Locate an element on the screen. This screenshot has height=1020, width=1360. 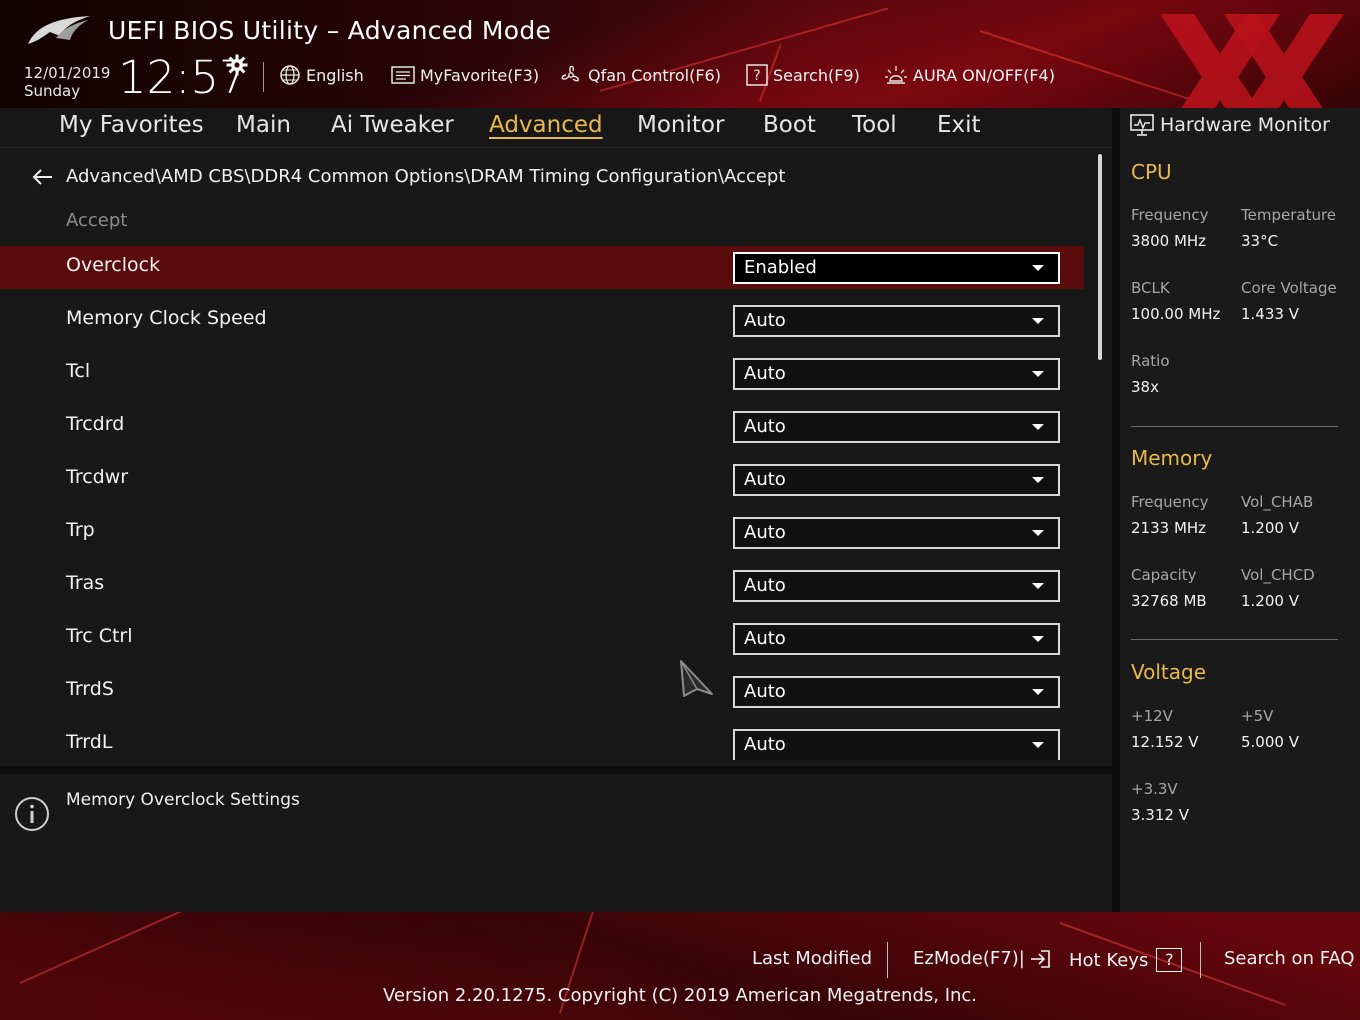
tab-tool: Tool is located at coordinates (874, 125).